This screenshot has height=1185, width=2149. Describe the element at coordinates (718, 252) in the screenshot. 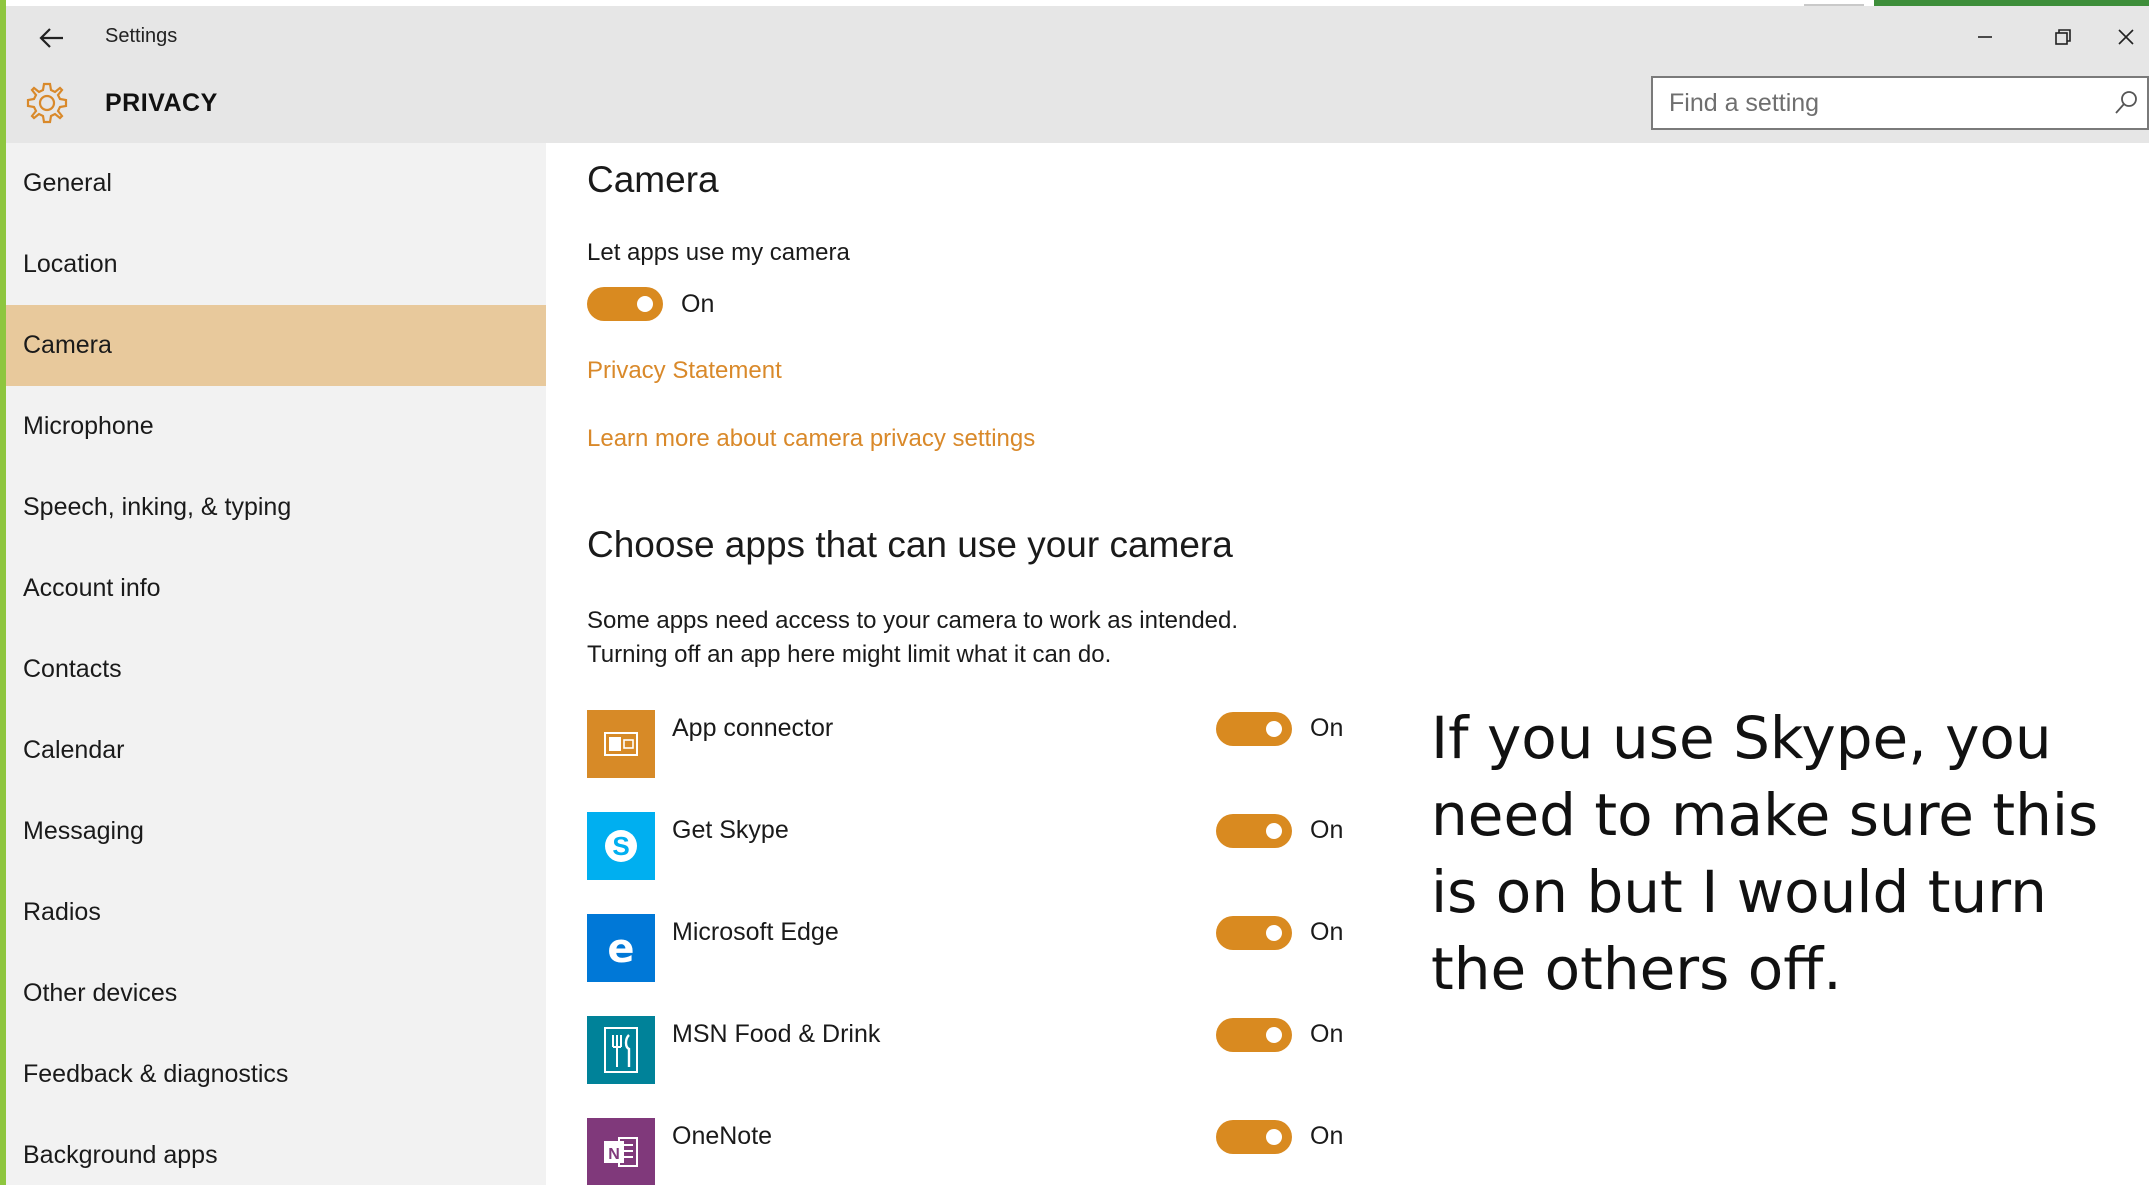

I see `camera-setting-label: Let apps use my camera` at that location.